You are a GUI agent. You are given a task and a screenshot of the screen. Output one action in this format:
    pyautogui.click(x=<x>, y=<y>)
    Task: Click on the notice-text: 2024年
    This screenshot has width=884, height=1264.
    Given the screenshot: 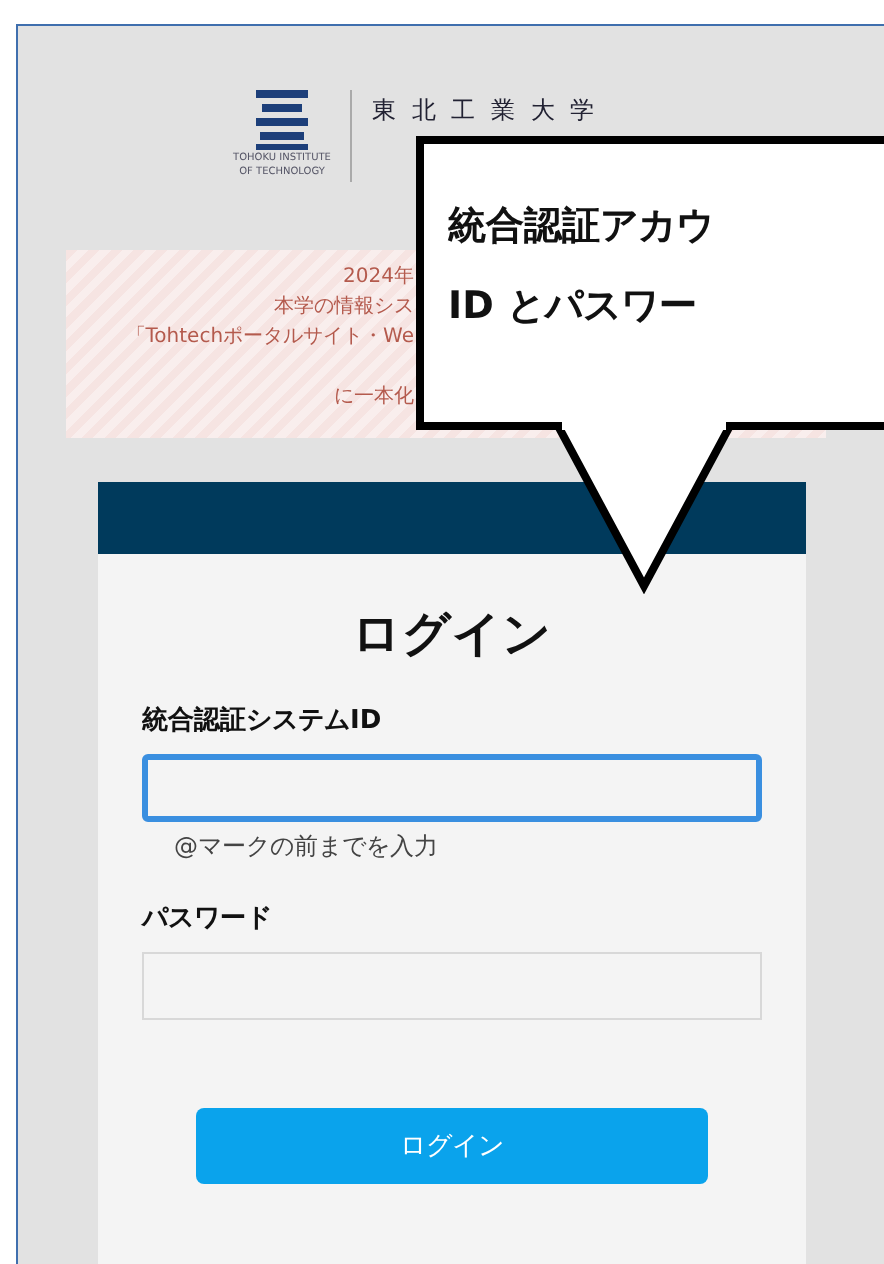 What is the action you would take?
    pyautogui.click(x=378, y=278)
    